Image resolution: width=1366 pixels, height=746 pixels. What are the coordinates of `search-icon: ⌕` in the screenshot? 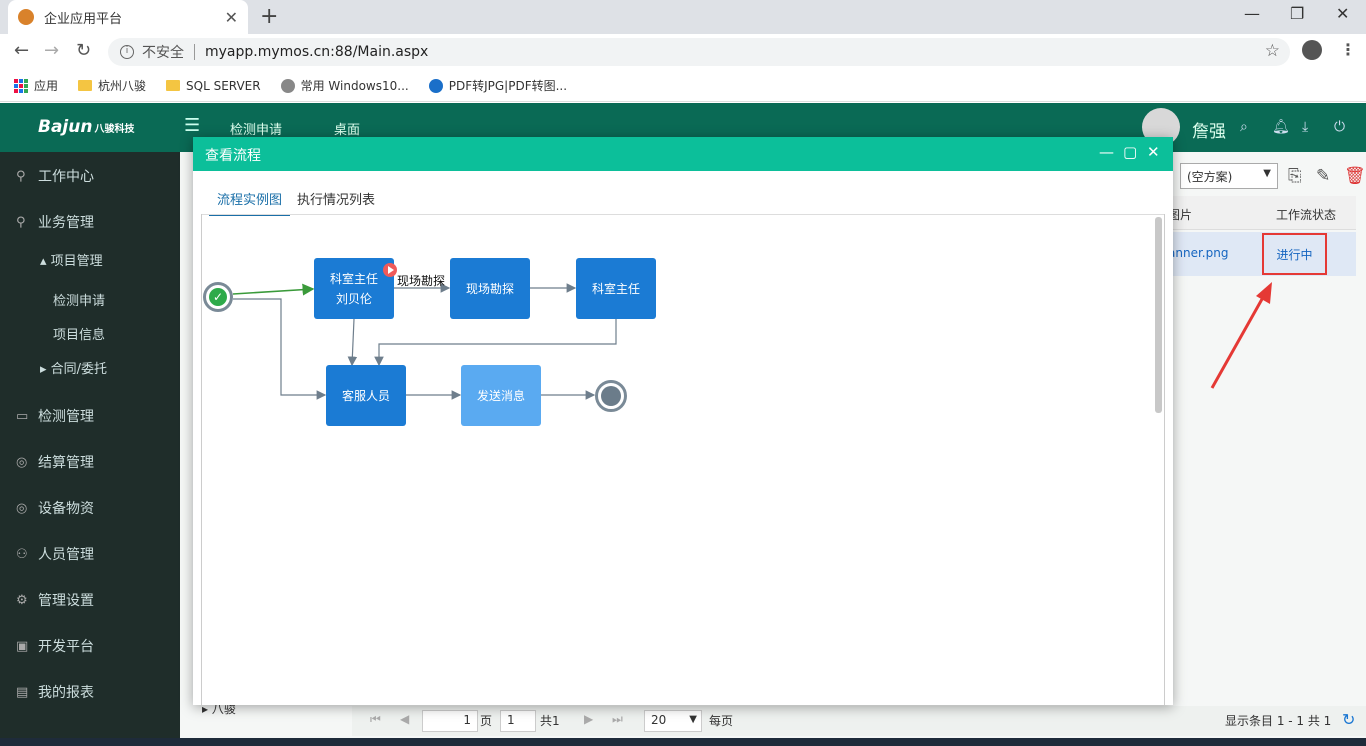 It's located at (1244, 127).